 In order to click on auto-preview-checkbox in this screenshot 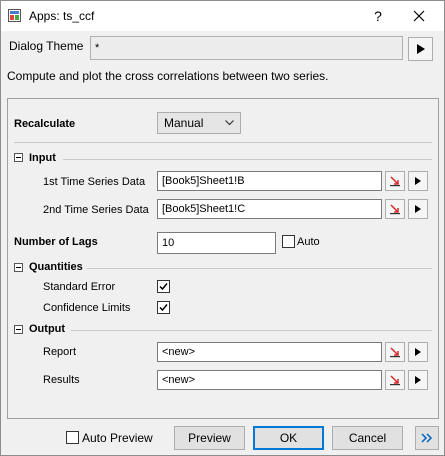, I will do `click(72, 437)`.